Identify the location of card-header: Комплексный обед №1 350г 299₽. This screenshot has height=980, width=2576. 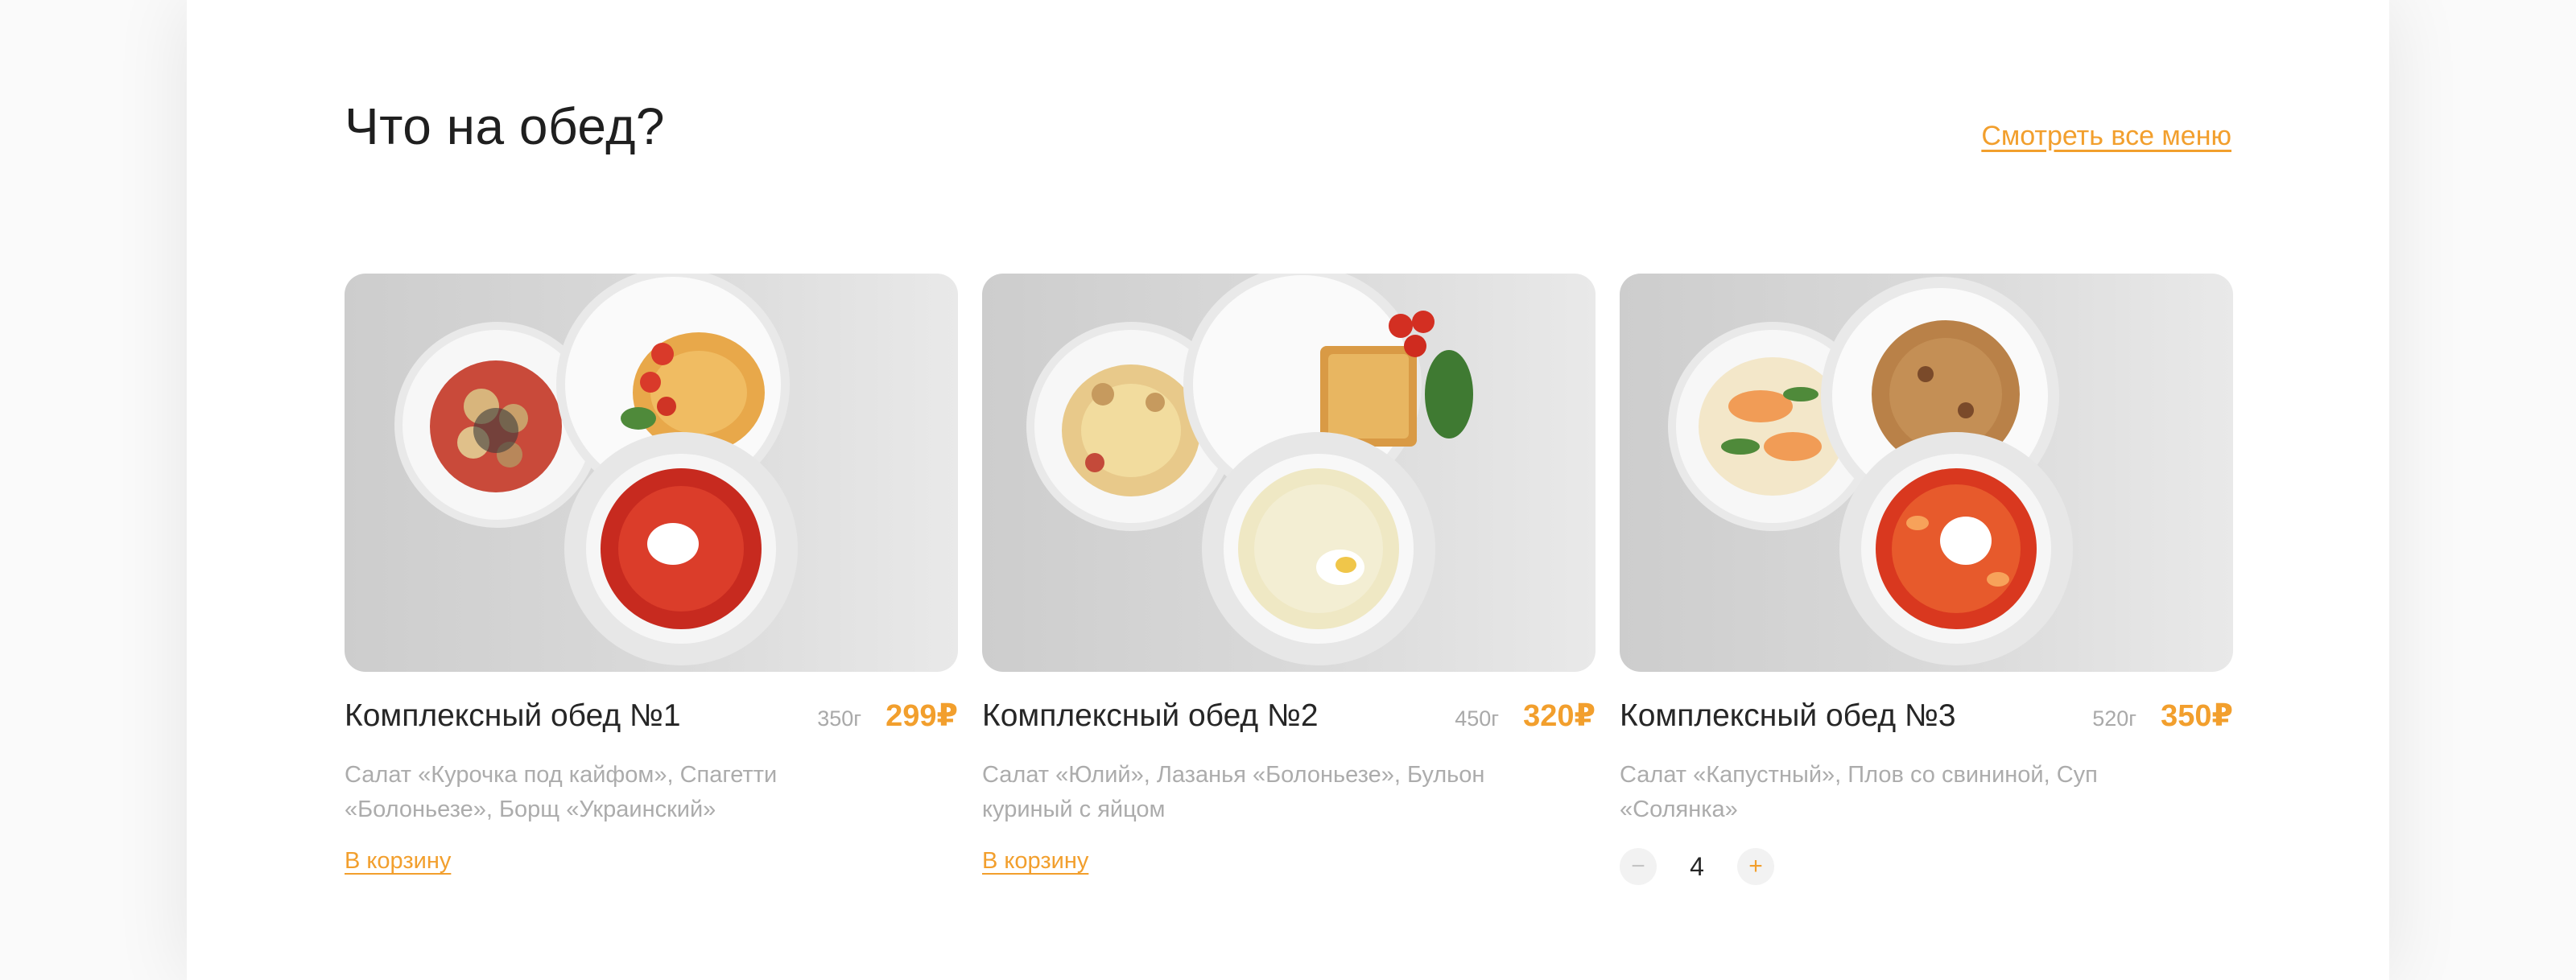
(651, 716).